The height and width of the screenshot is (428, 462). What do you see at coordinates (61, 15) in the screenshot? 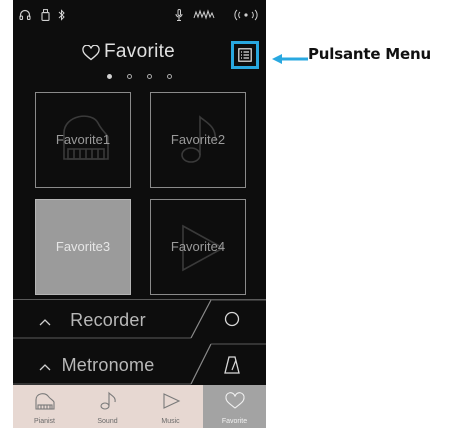
I see `bluetooth-icon` at bounding box center [61, 15].